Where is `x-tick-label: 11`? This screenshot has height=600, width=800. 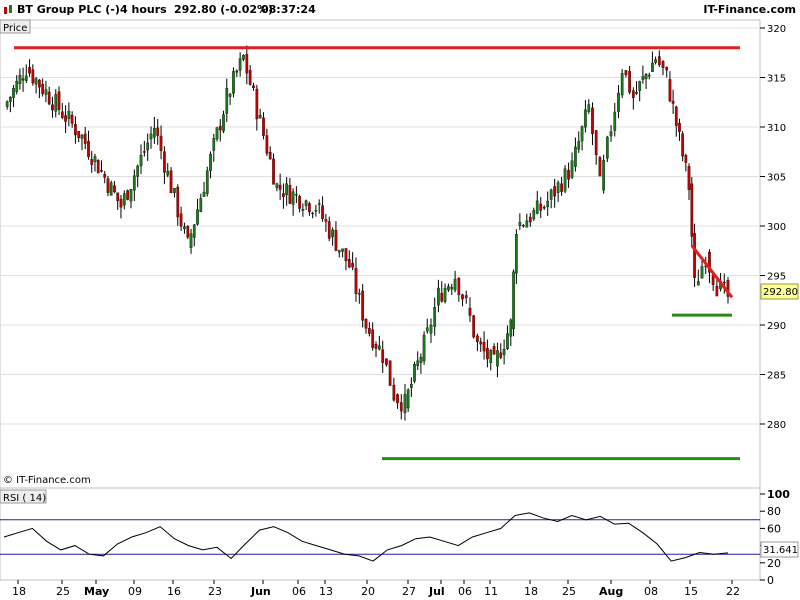 x-tick-label: 11 is located at coordinates (491, 591).